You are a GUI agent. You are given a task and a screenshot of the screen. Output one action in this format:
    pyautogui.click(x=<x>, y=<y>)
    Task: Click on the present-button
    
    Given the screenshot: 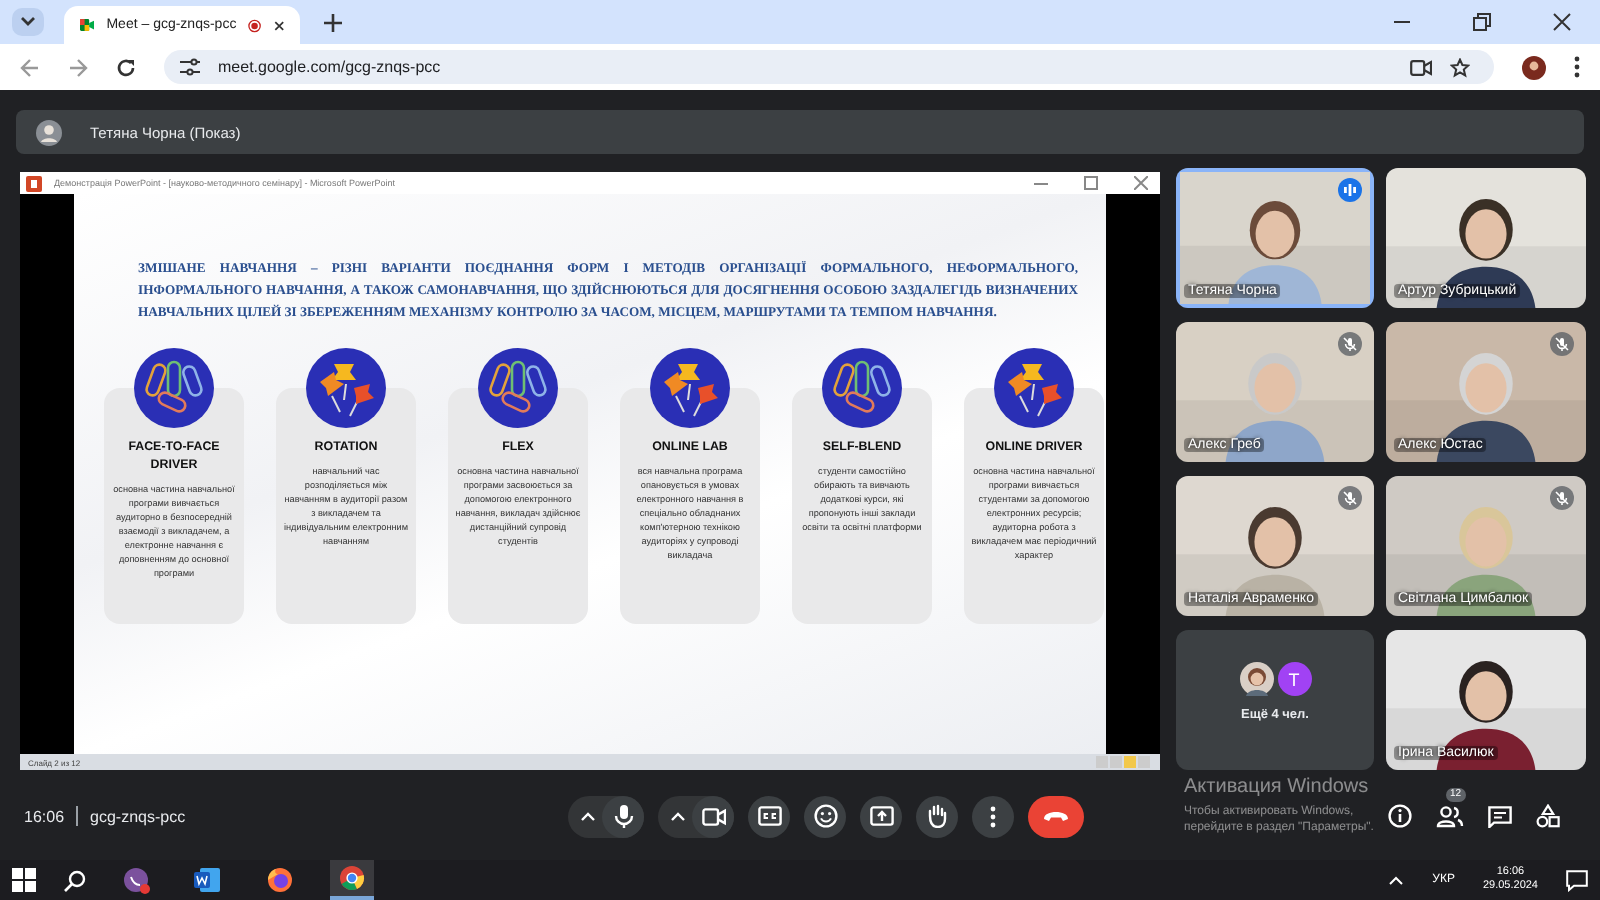 What is the action you would take?
    pyautogui.click(x=881, y=816)
    